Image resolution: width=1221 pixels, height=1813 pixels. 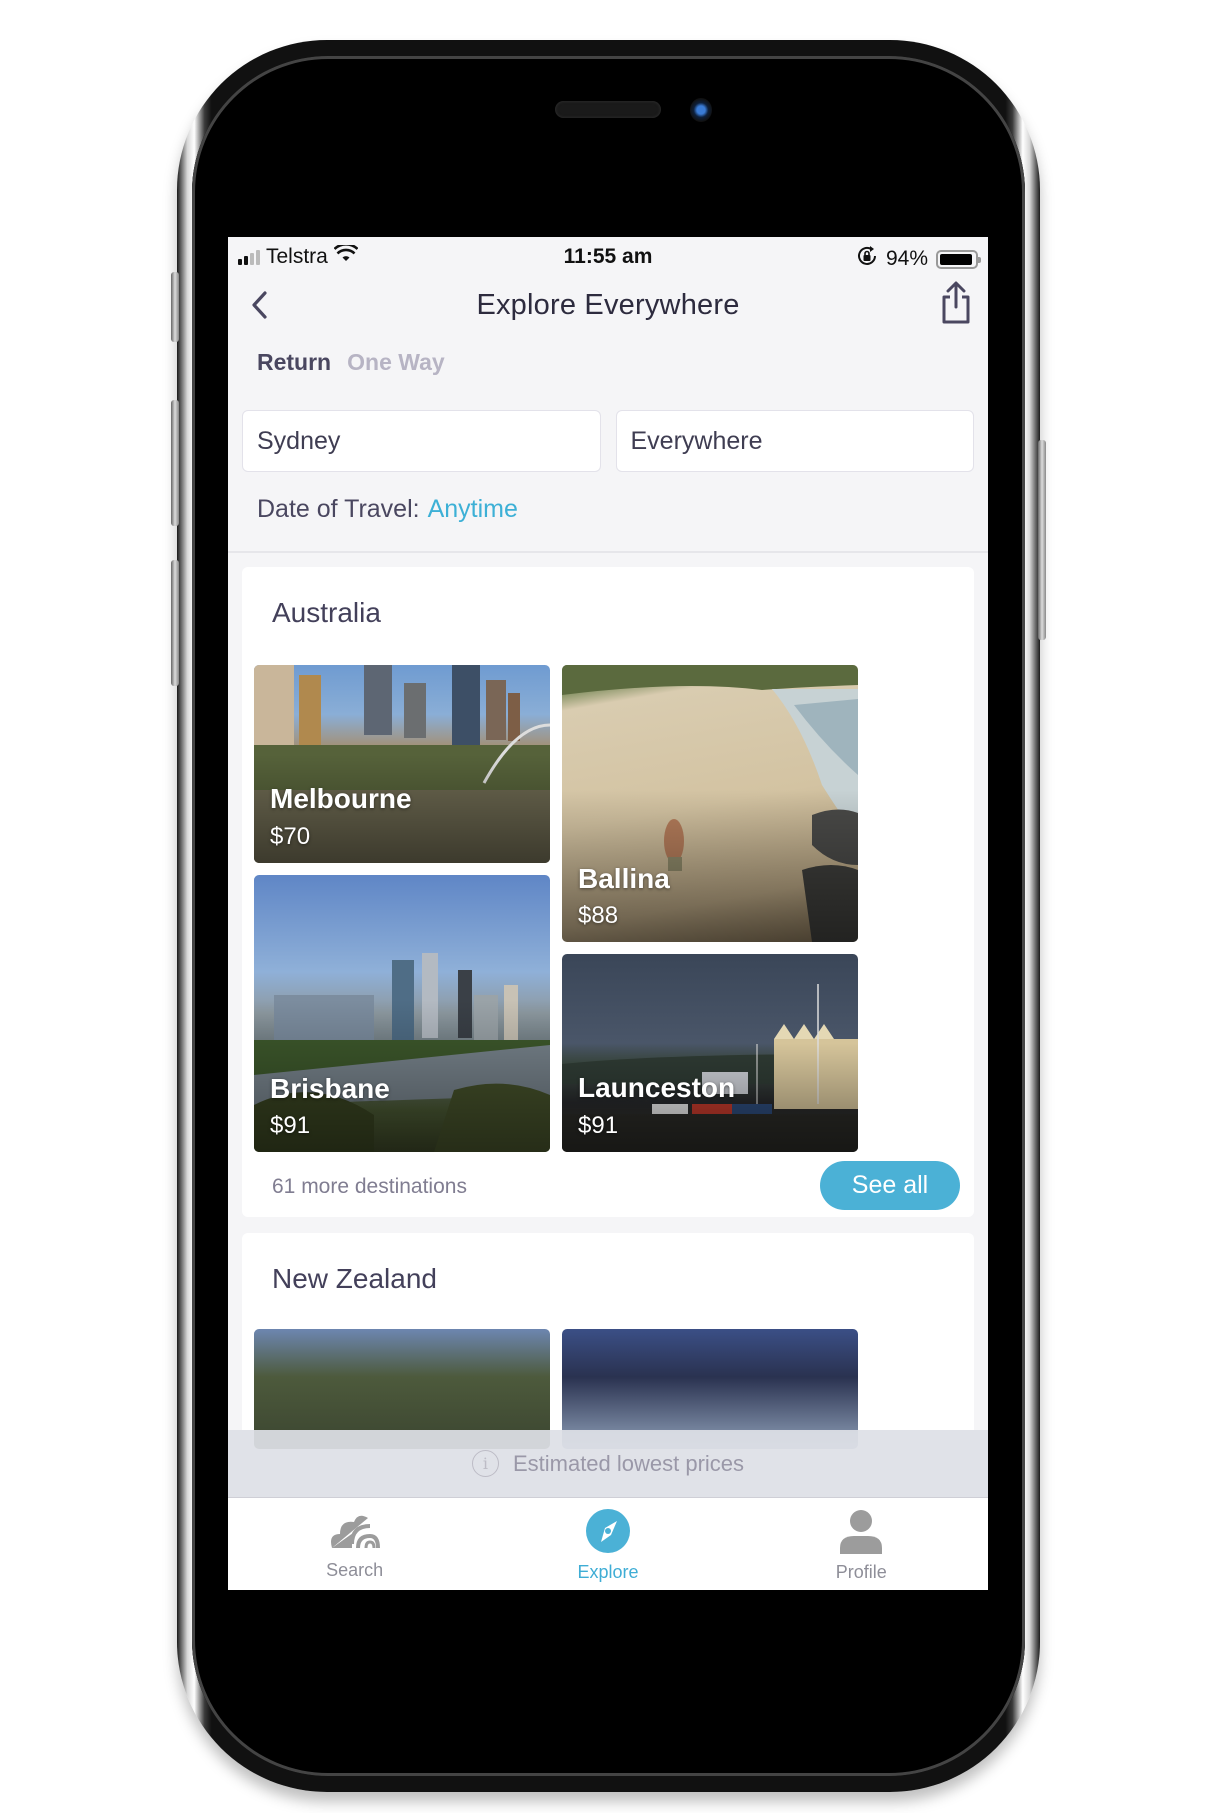 I want to click on destination-input, so click(x=794, y=441).